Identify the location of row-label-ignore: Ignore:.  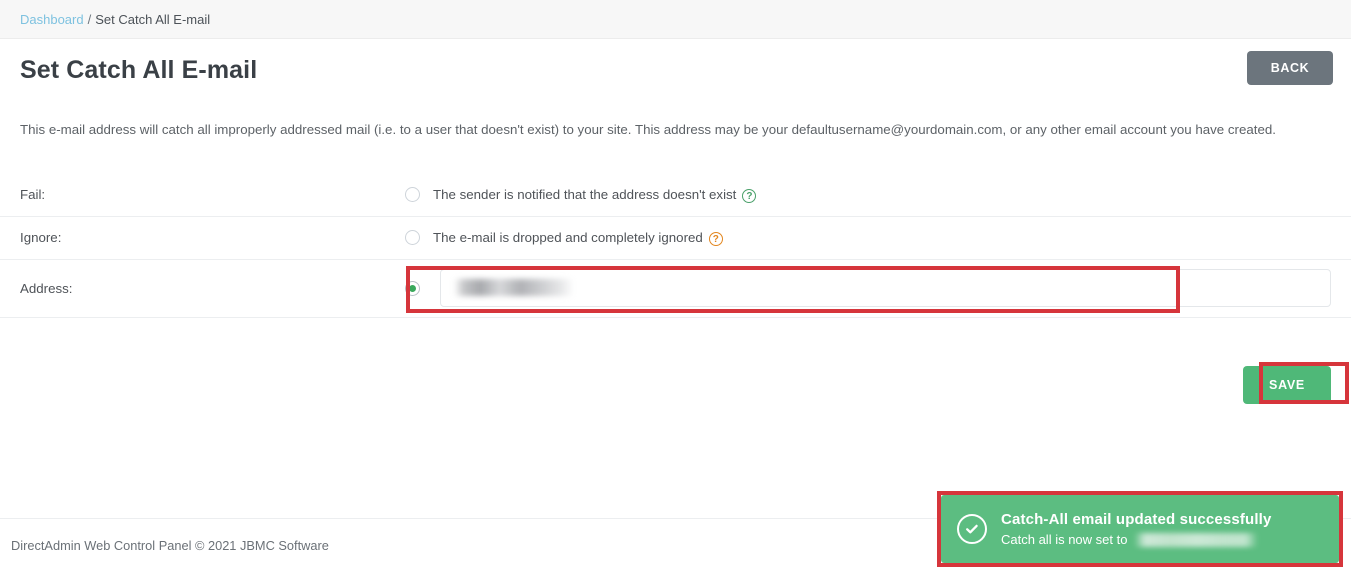
(41, 238).